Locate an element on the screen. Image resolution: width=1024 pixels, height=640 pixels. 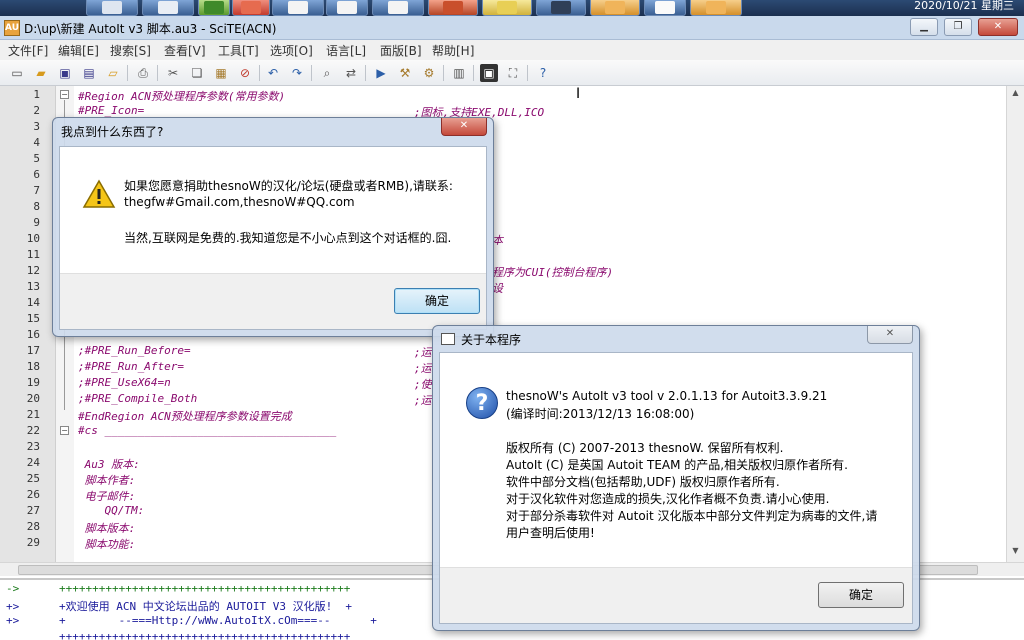
menu-help: 帮助[H] is located at coordinates (453, 50).